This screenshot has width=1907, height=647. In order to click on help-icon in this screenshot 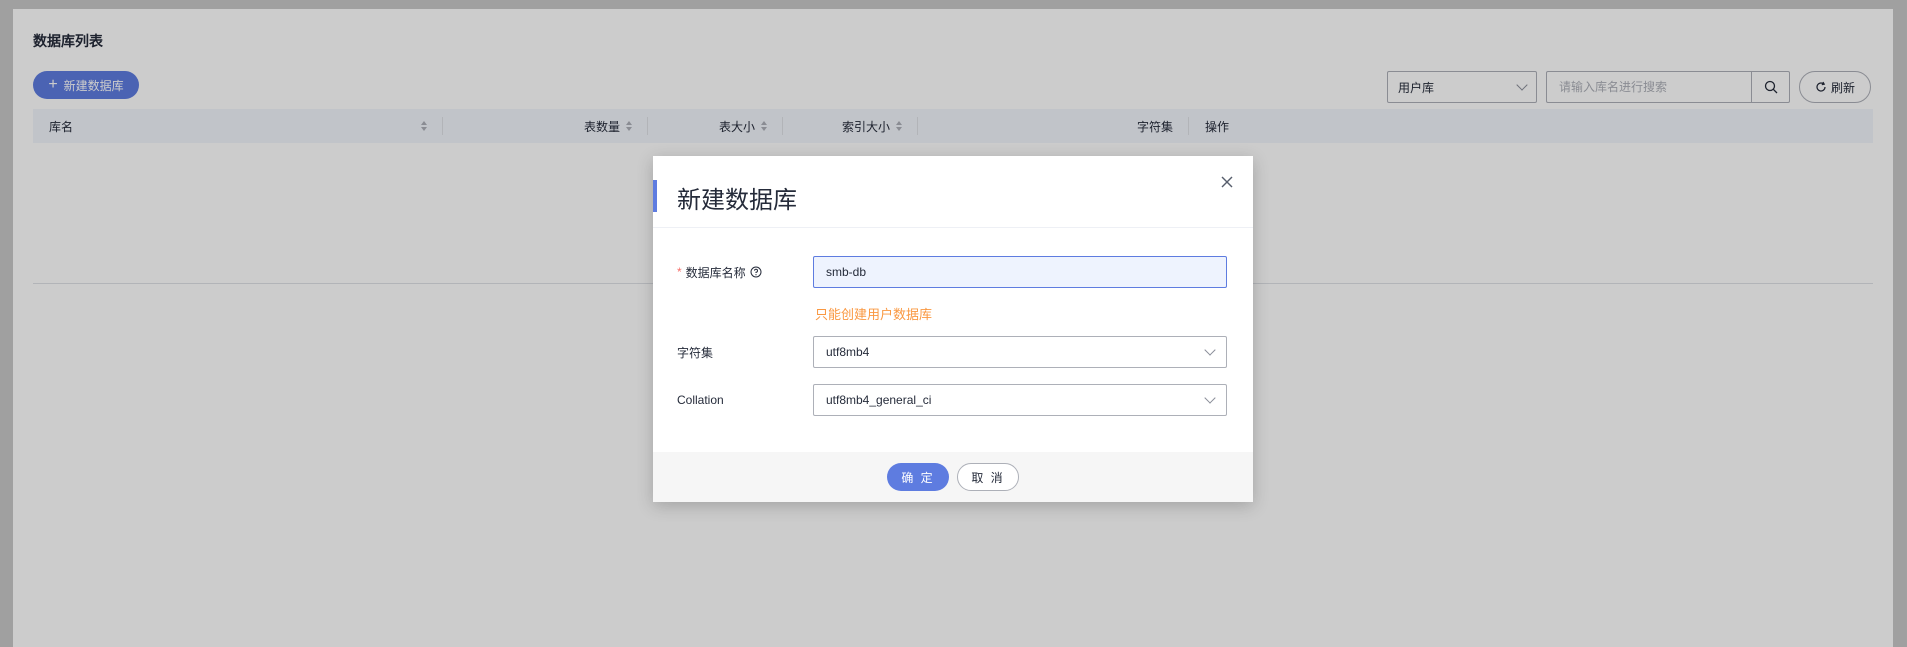, I will do `click(756, 272)`.